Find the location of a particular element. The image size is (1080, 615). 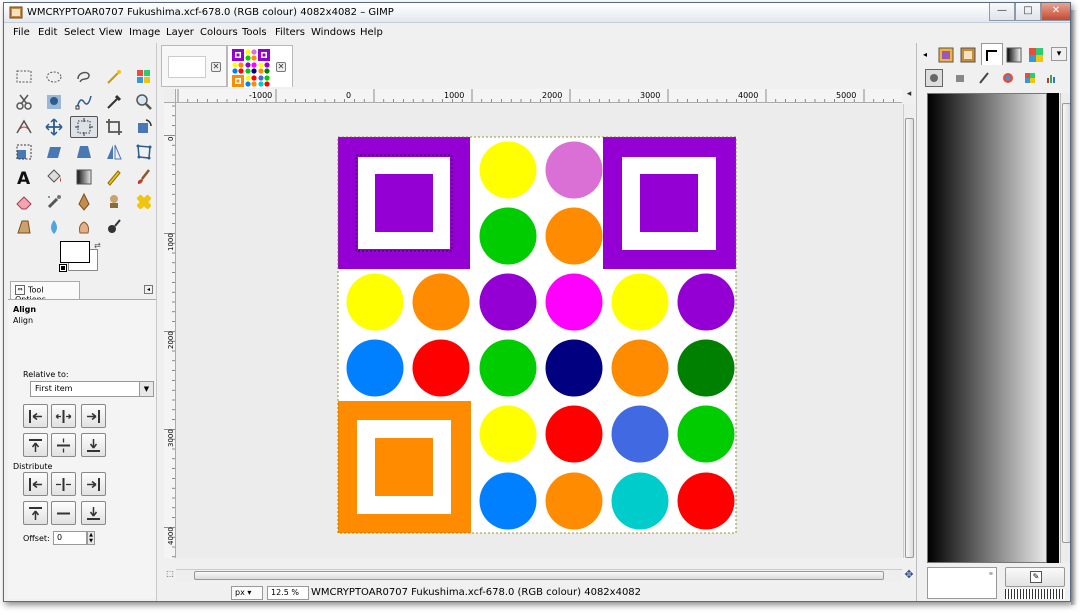

default-colours-icon is located at coordinates (63, 268).